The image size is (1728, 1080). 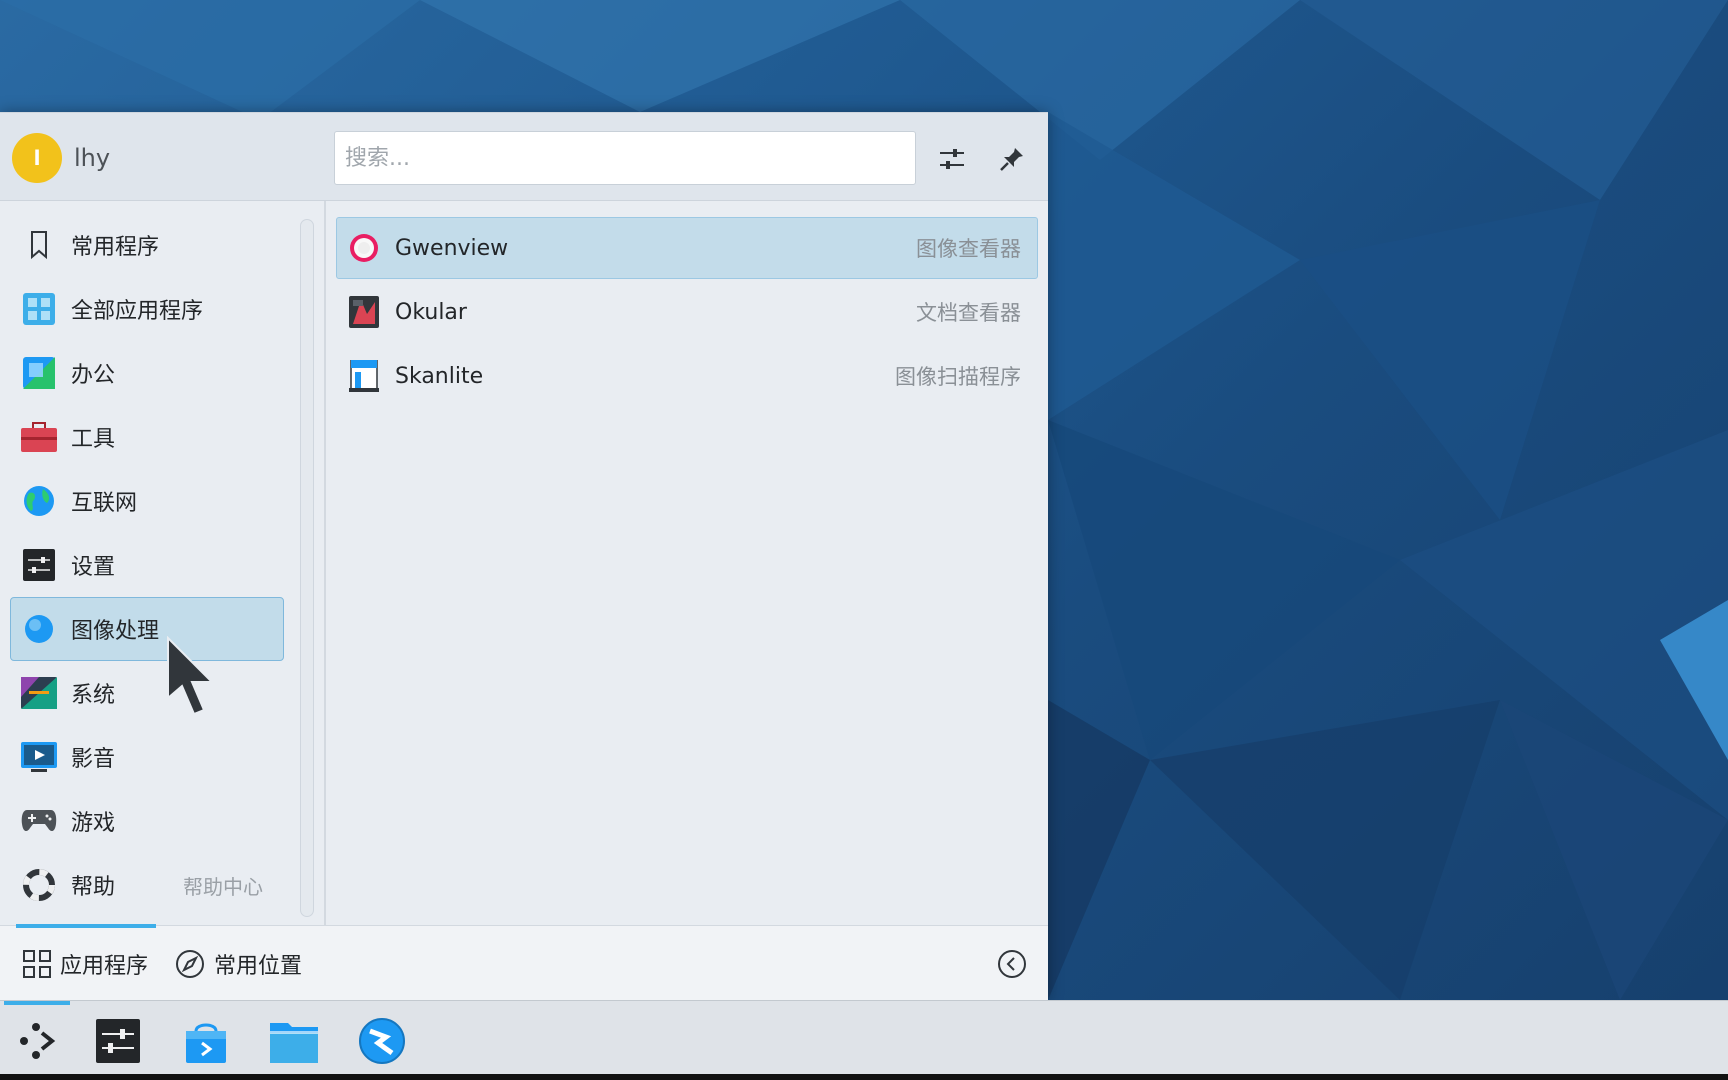 What do you see at coordinates (864, 1077) in the screenshot?
I see `screen-bottom-edge` at bounding box center [864, 1077].